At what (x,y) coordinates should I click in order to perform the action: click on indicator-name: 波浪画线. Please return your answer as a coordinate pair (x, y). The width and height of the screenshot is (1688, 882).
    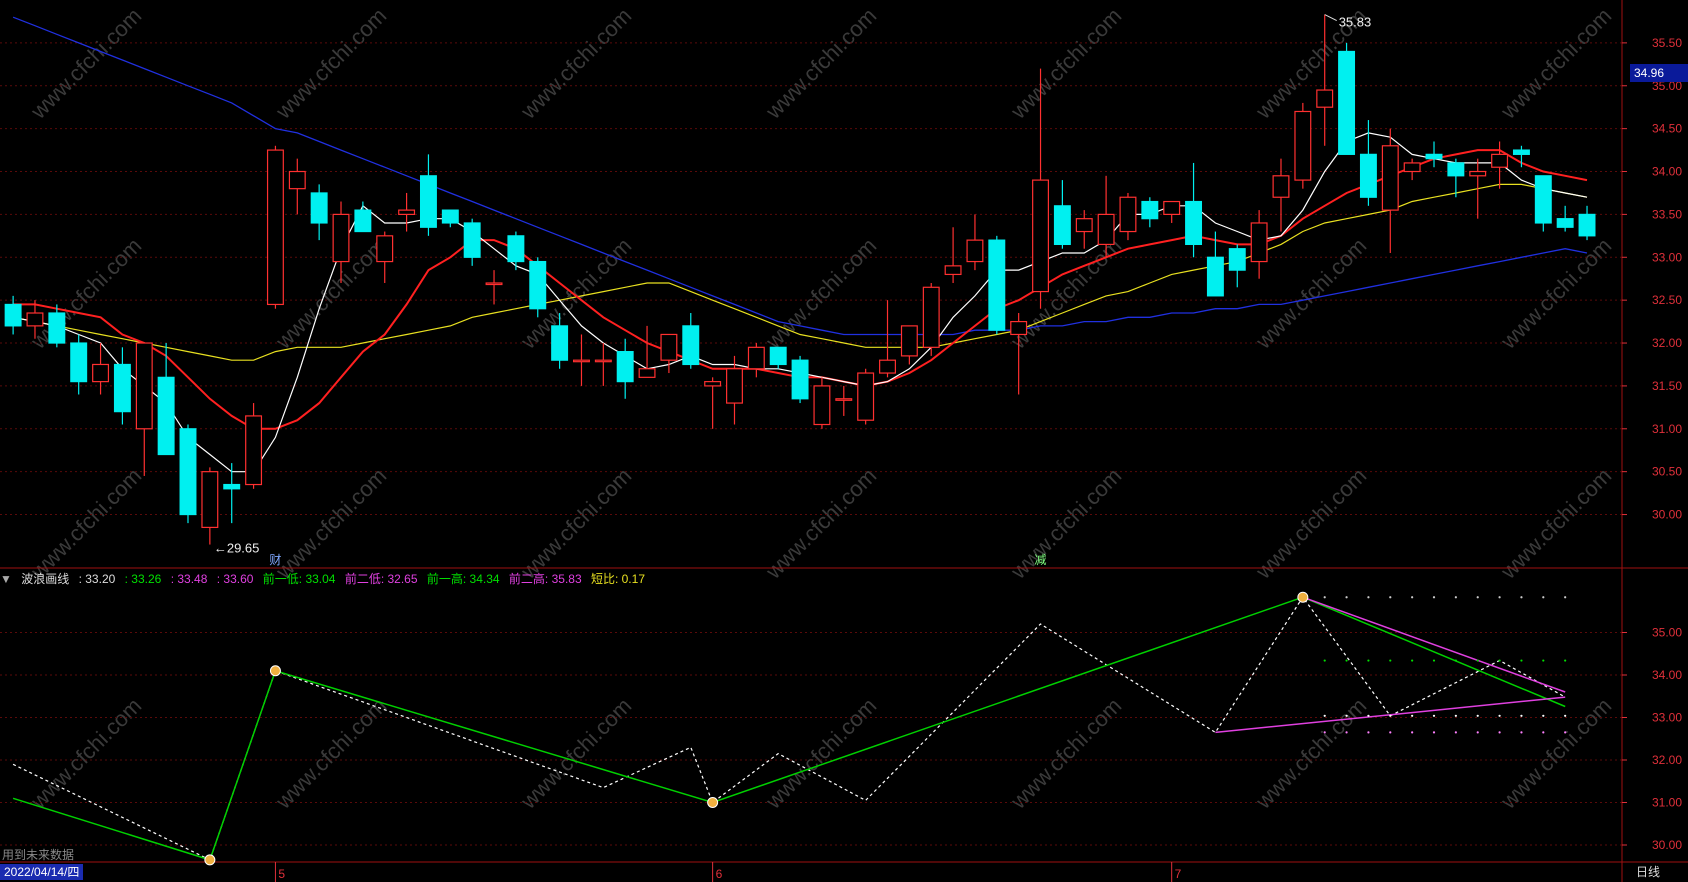
    Looking at the image, I should click on (45, 579).